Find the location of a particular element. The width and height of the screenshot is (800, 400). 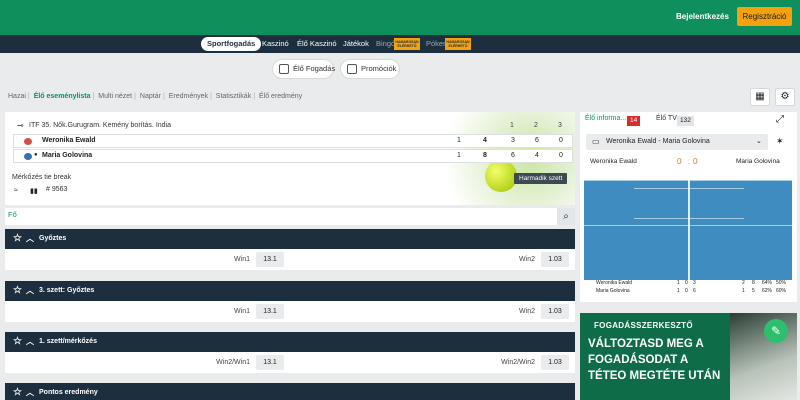

market-title: 3. szett: Győztes is located at coordinates (67, 290).